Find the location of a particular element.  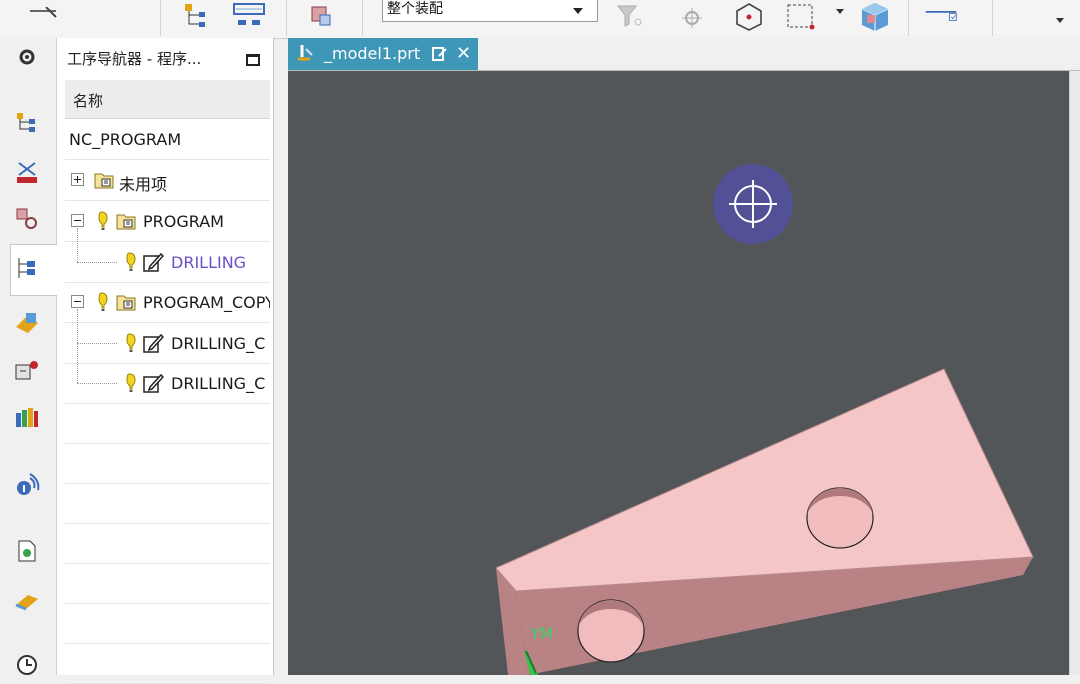

view-cube-icon is located at coordinates (875, 17).